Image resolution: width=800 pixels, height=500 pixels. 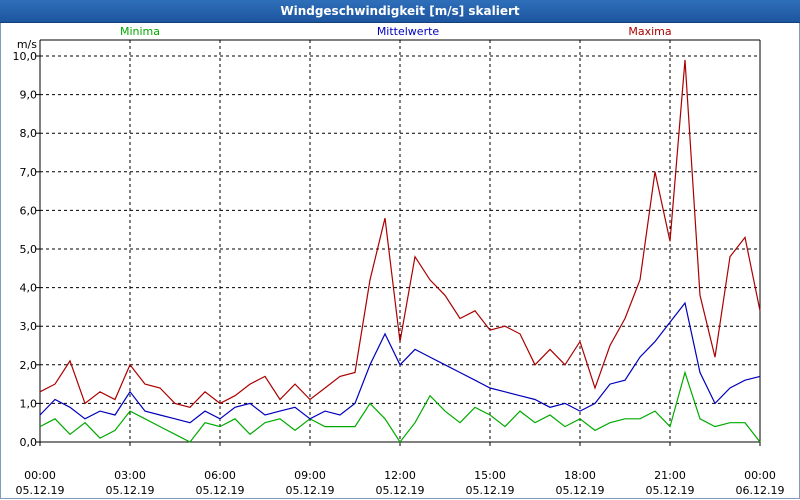 I want to click on x-tick-time: 18:00, so click(x=580, y=475).